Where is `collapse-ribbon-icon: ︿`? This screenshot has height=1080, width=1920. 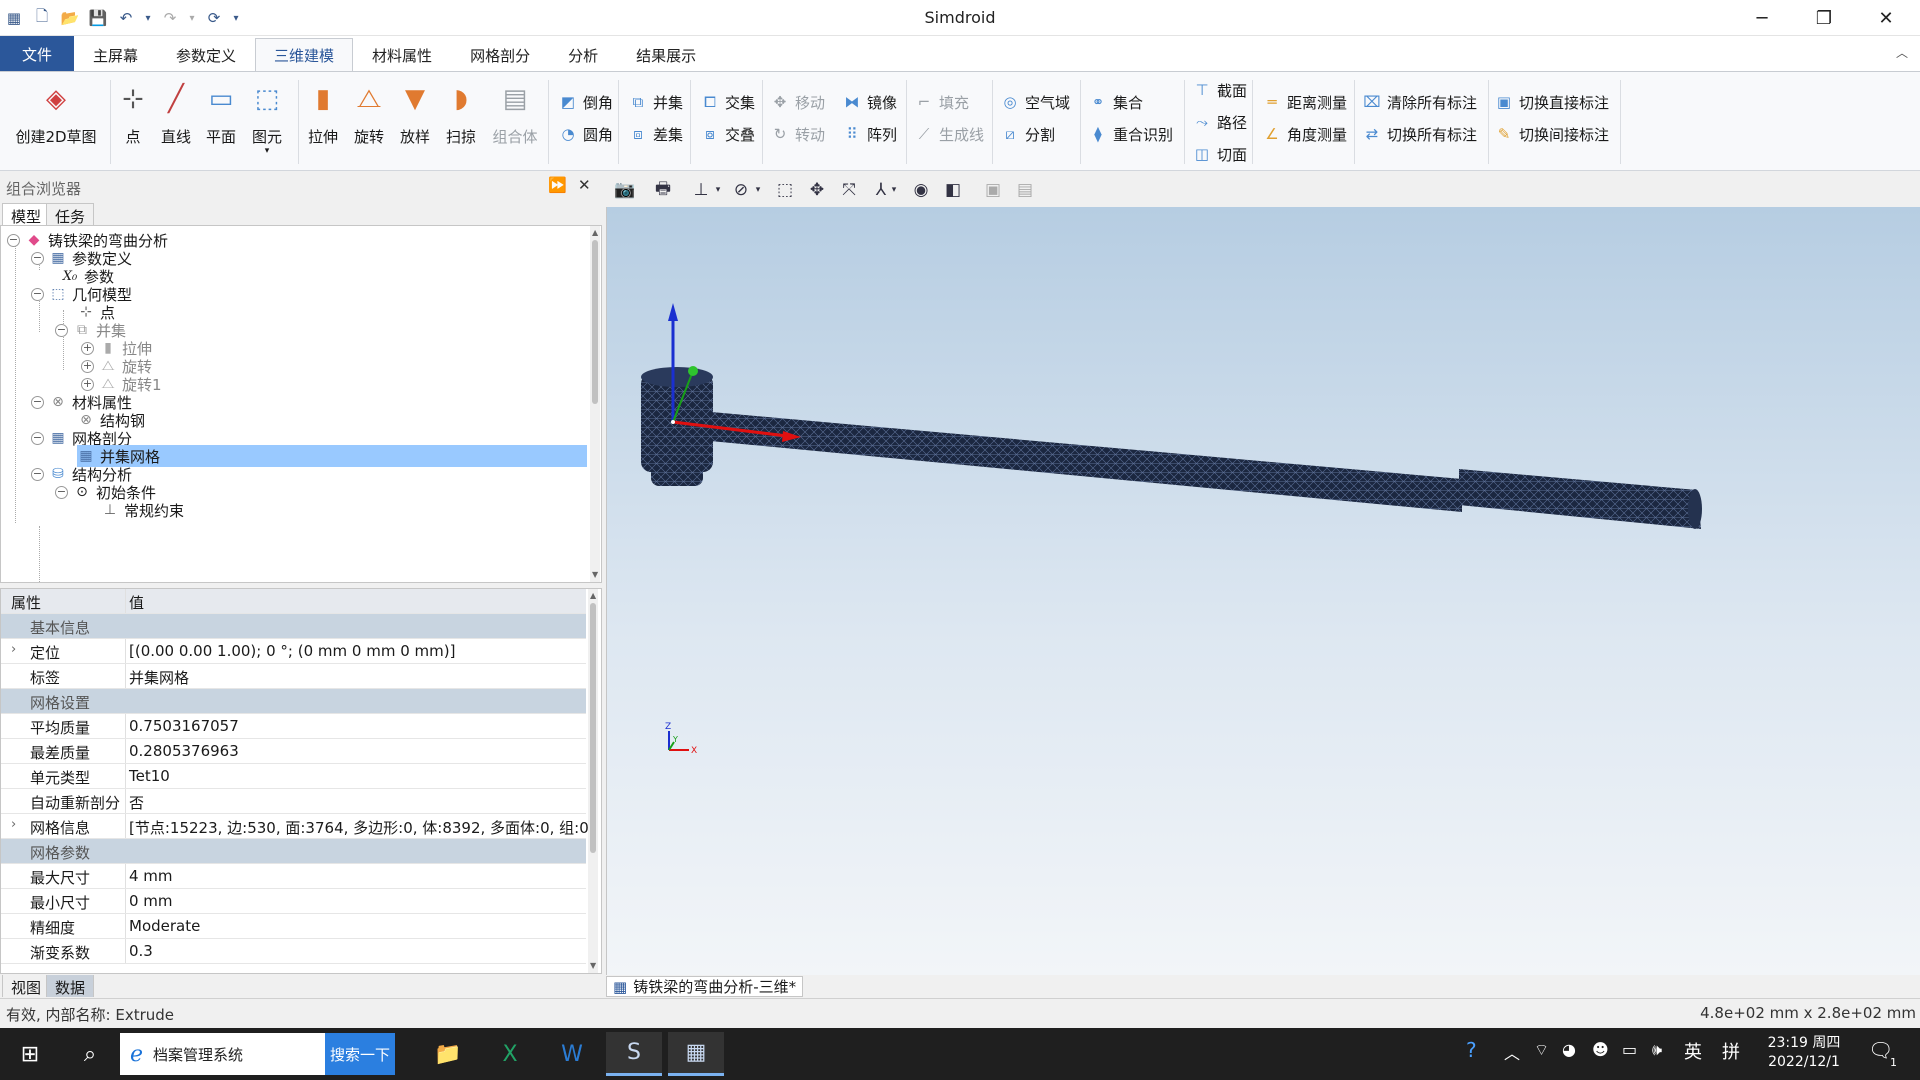
collapse-ribbon-icon: ︿ is located at coordinates (1902, 52).